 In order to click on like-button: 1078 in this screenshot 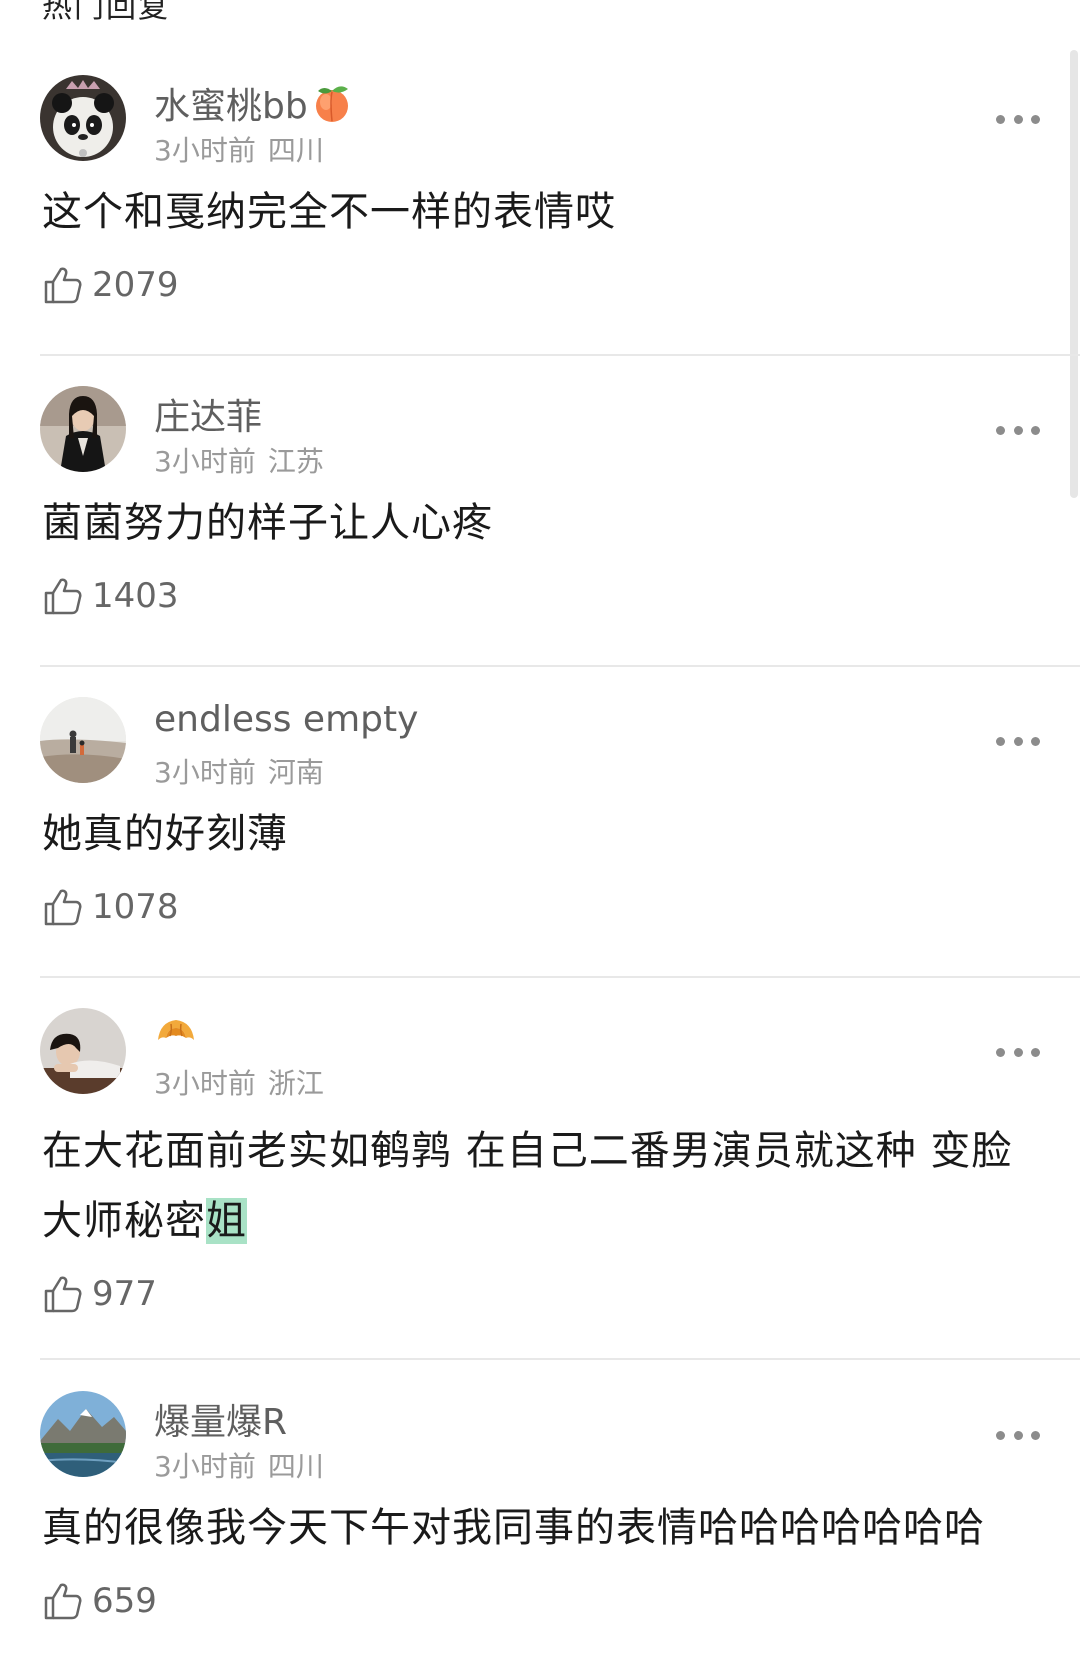, I will do `click(110, 907)`.